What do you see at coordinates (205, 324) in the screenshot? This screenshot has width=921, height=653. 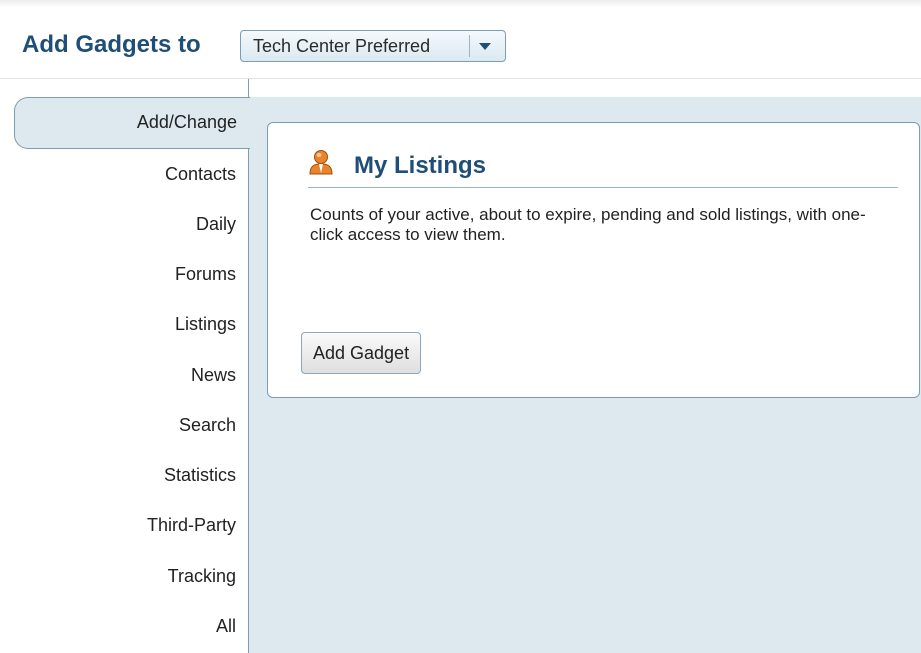 I see `sidebar-item-listings: Listings` at bounding box center [205, 324].